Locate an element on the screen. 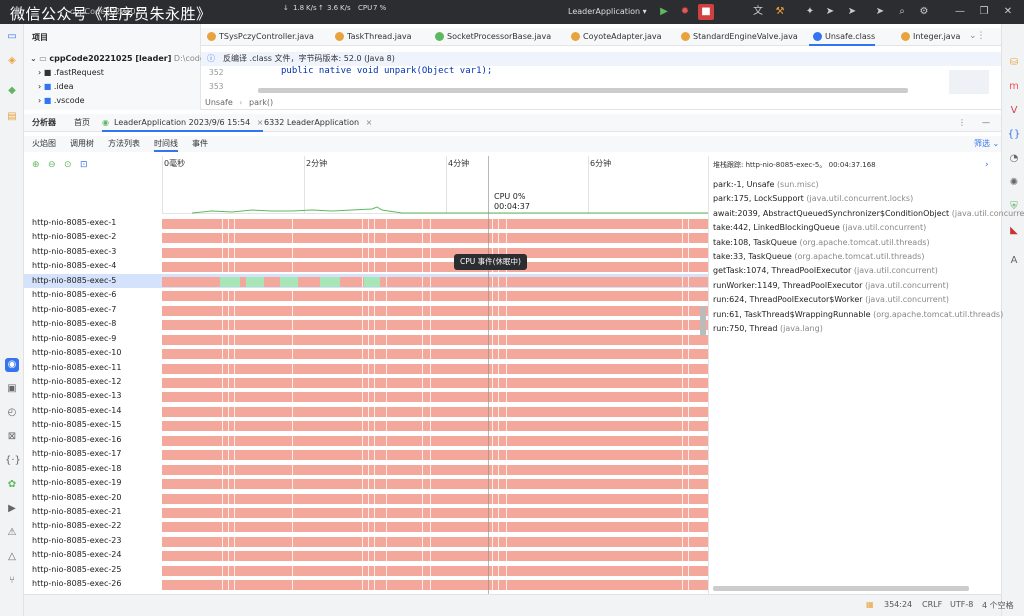 The height and width of the screenshot is (616, 1024). view-tab-events: 事件 is located at coordinates (200, 144).